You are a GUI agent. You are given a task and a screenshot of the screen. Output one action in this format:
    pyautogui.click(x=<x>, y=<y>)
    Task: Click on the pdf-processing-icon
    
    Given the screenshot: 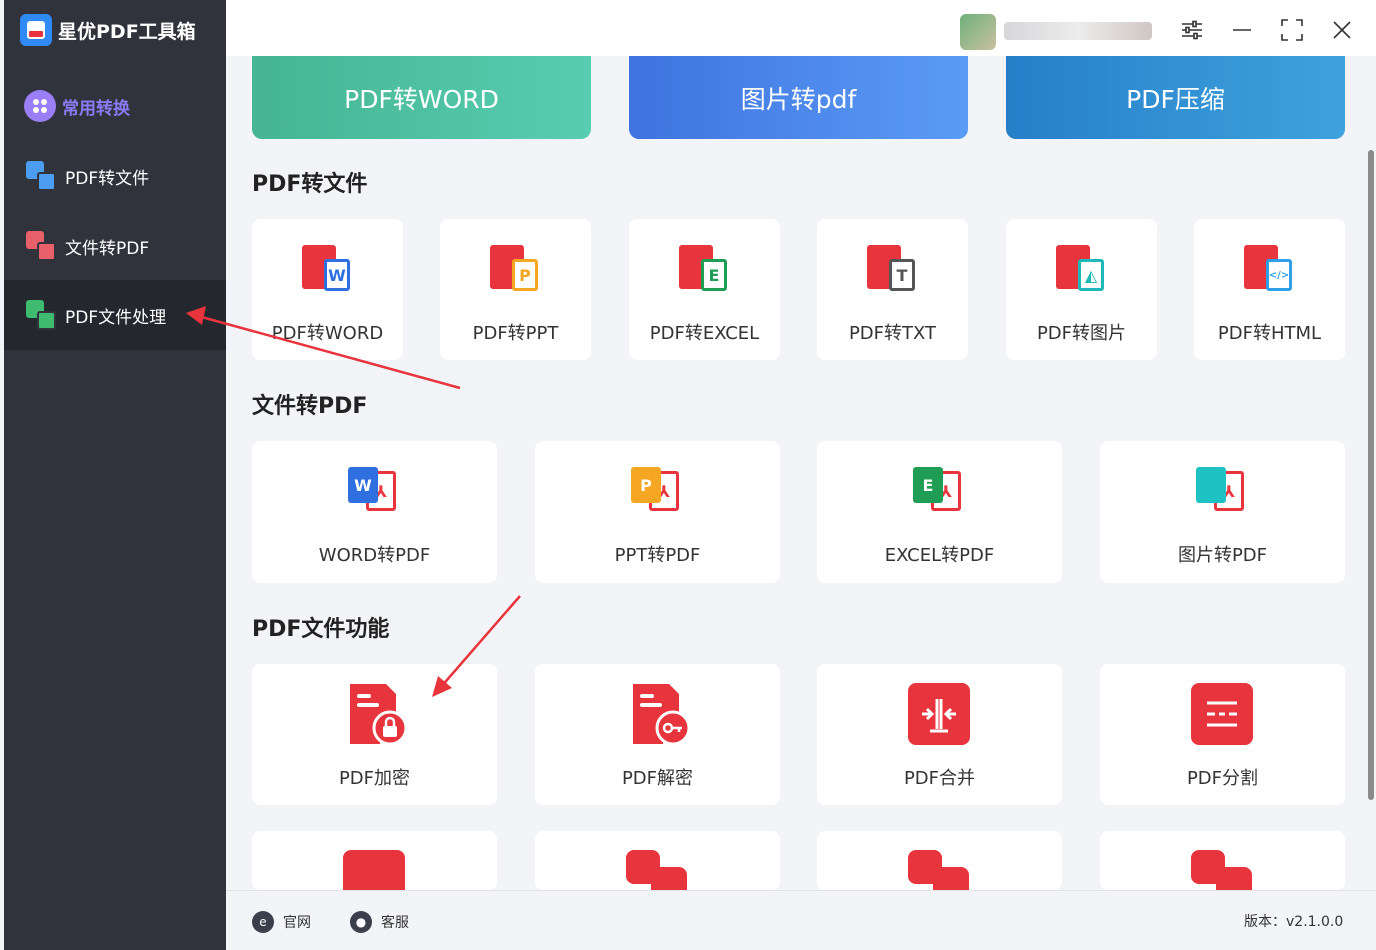 What is the action you would take?
    pyautogui.click(x=41, y=315)
    